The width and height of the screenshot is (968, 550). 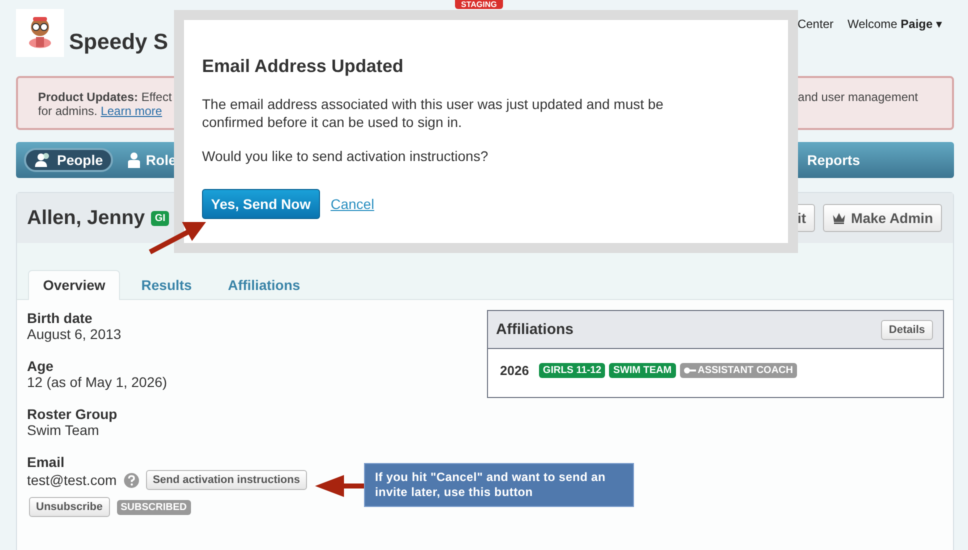 What do you see at coordinates (68, 160) in the screenshot?
I see `nav-tab: People` at bounding box center [68, 160].